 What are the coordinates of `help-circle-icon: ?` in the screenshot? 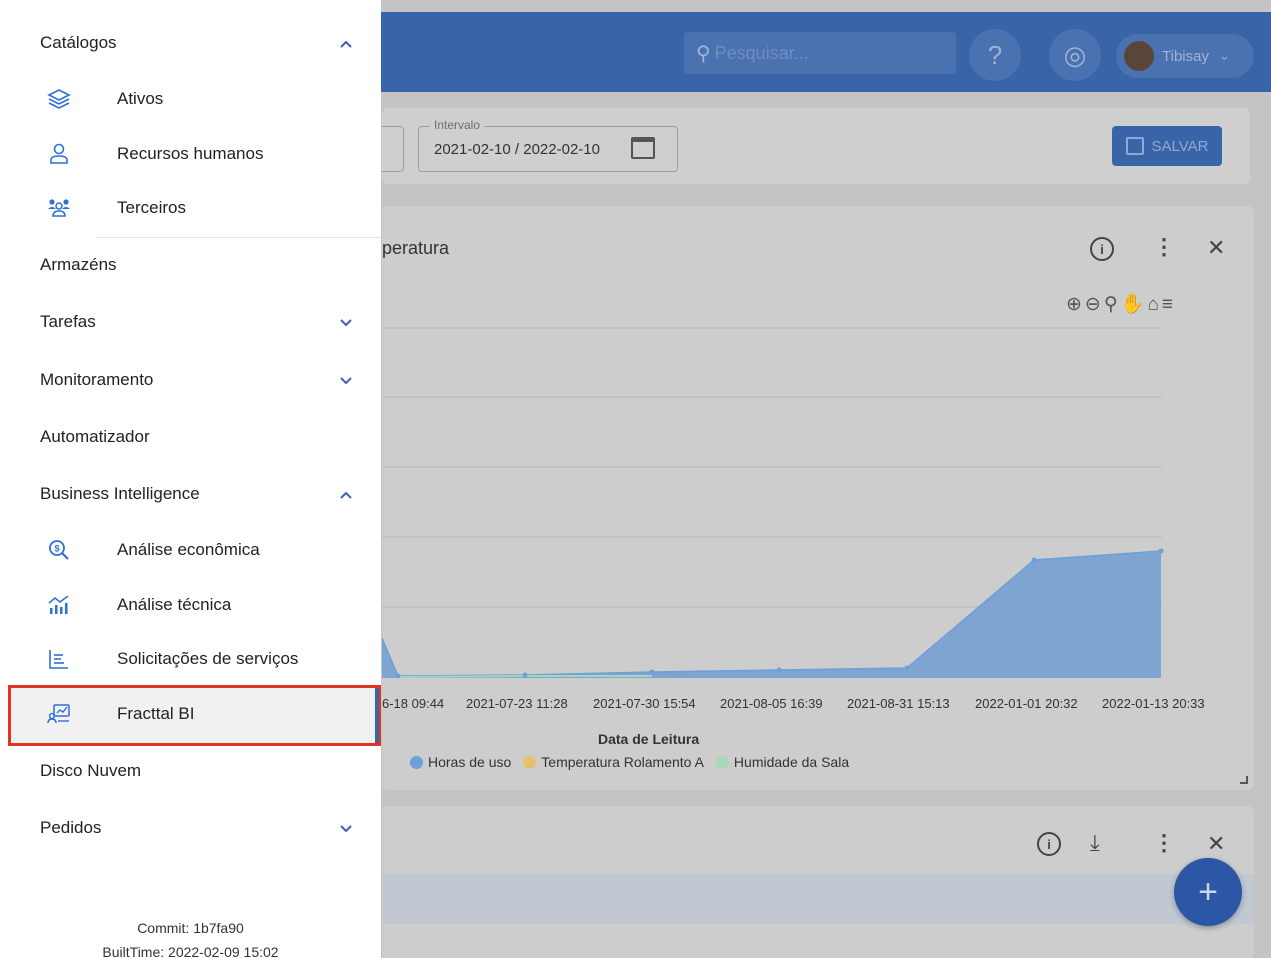 It's located at (995, 54).